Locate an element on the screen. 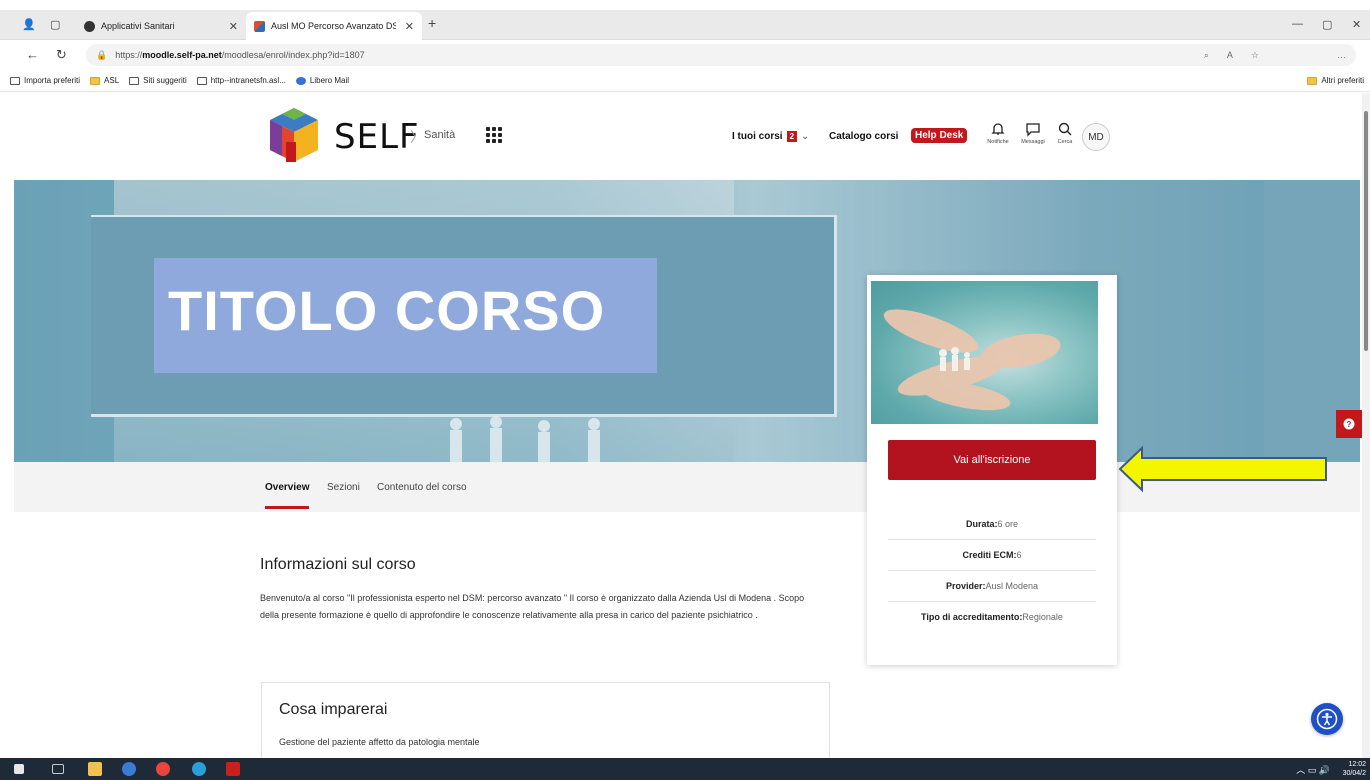 The width and height of the screenshot is (1370, 780). scrollbar-thumb is located at coordinates (1366, 231).